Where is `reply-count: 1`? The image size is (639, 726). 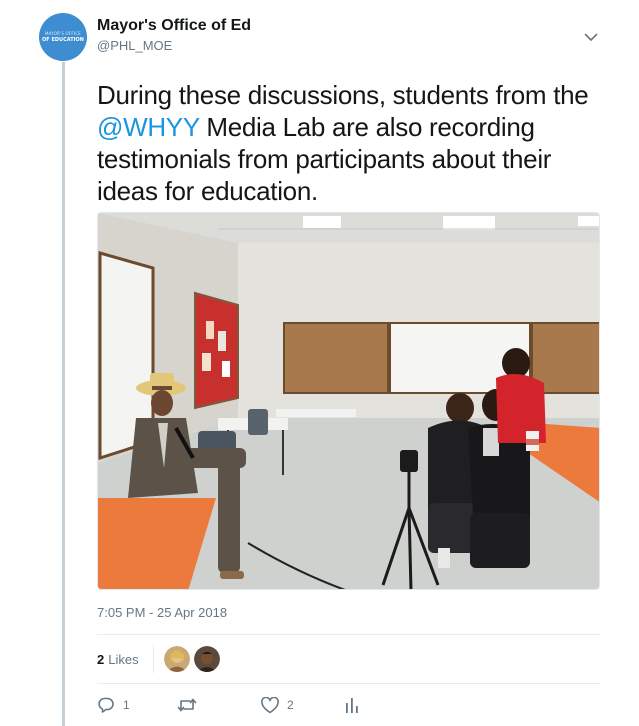
reply-count: 1 is located at coordinates (126, 705).